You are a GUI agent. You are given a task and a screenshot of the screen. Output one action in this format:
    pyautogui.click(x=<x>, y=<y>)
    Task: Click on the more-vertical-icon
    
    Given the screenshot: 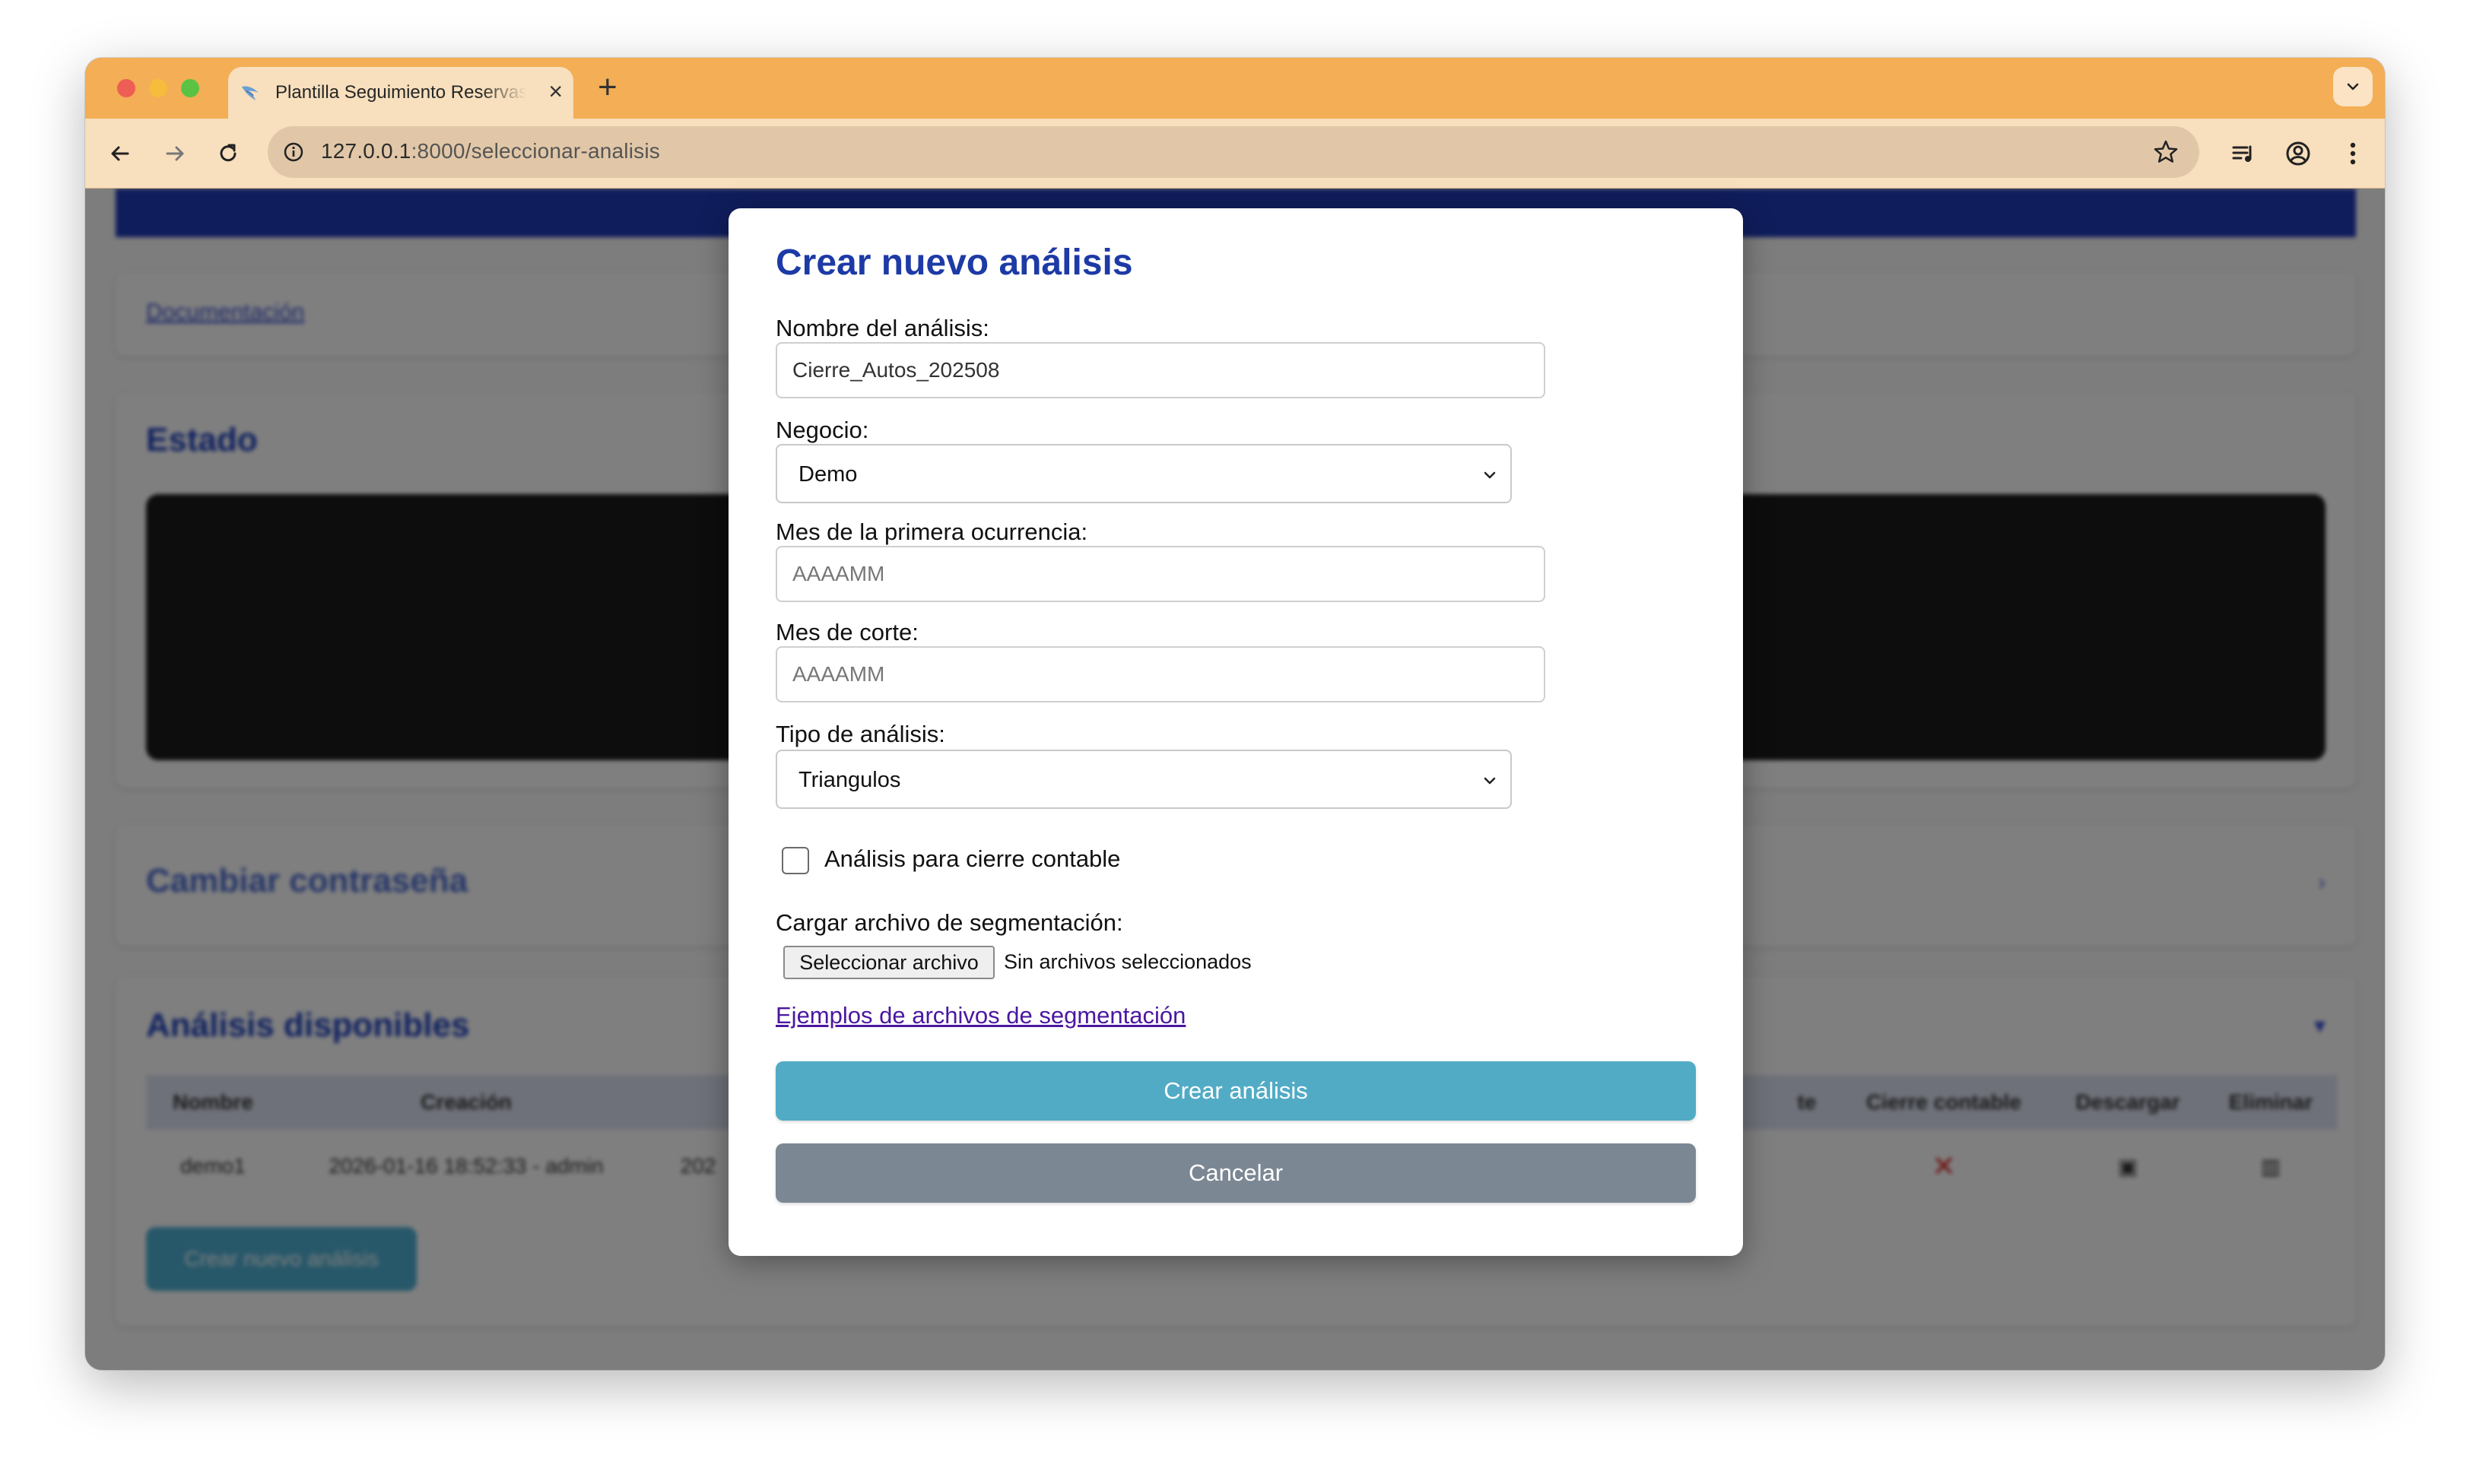 What is the action you would take?
    pyautogui.click(x=2353, y=153)
    